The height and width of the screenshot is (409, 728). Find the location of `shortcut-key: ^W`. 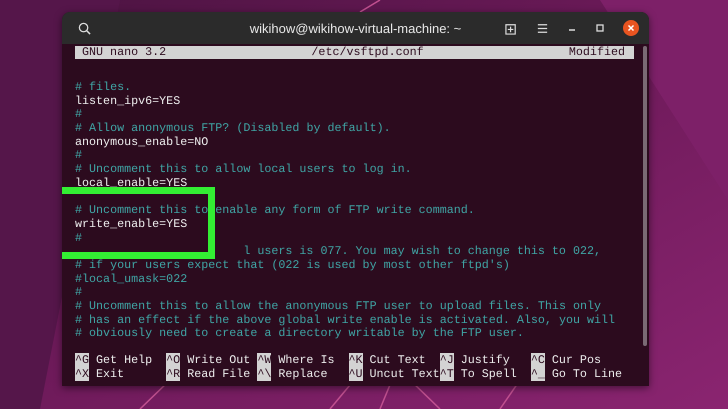

shortcut-key: ^W is located at coordinates (264, 360).